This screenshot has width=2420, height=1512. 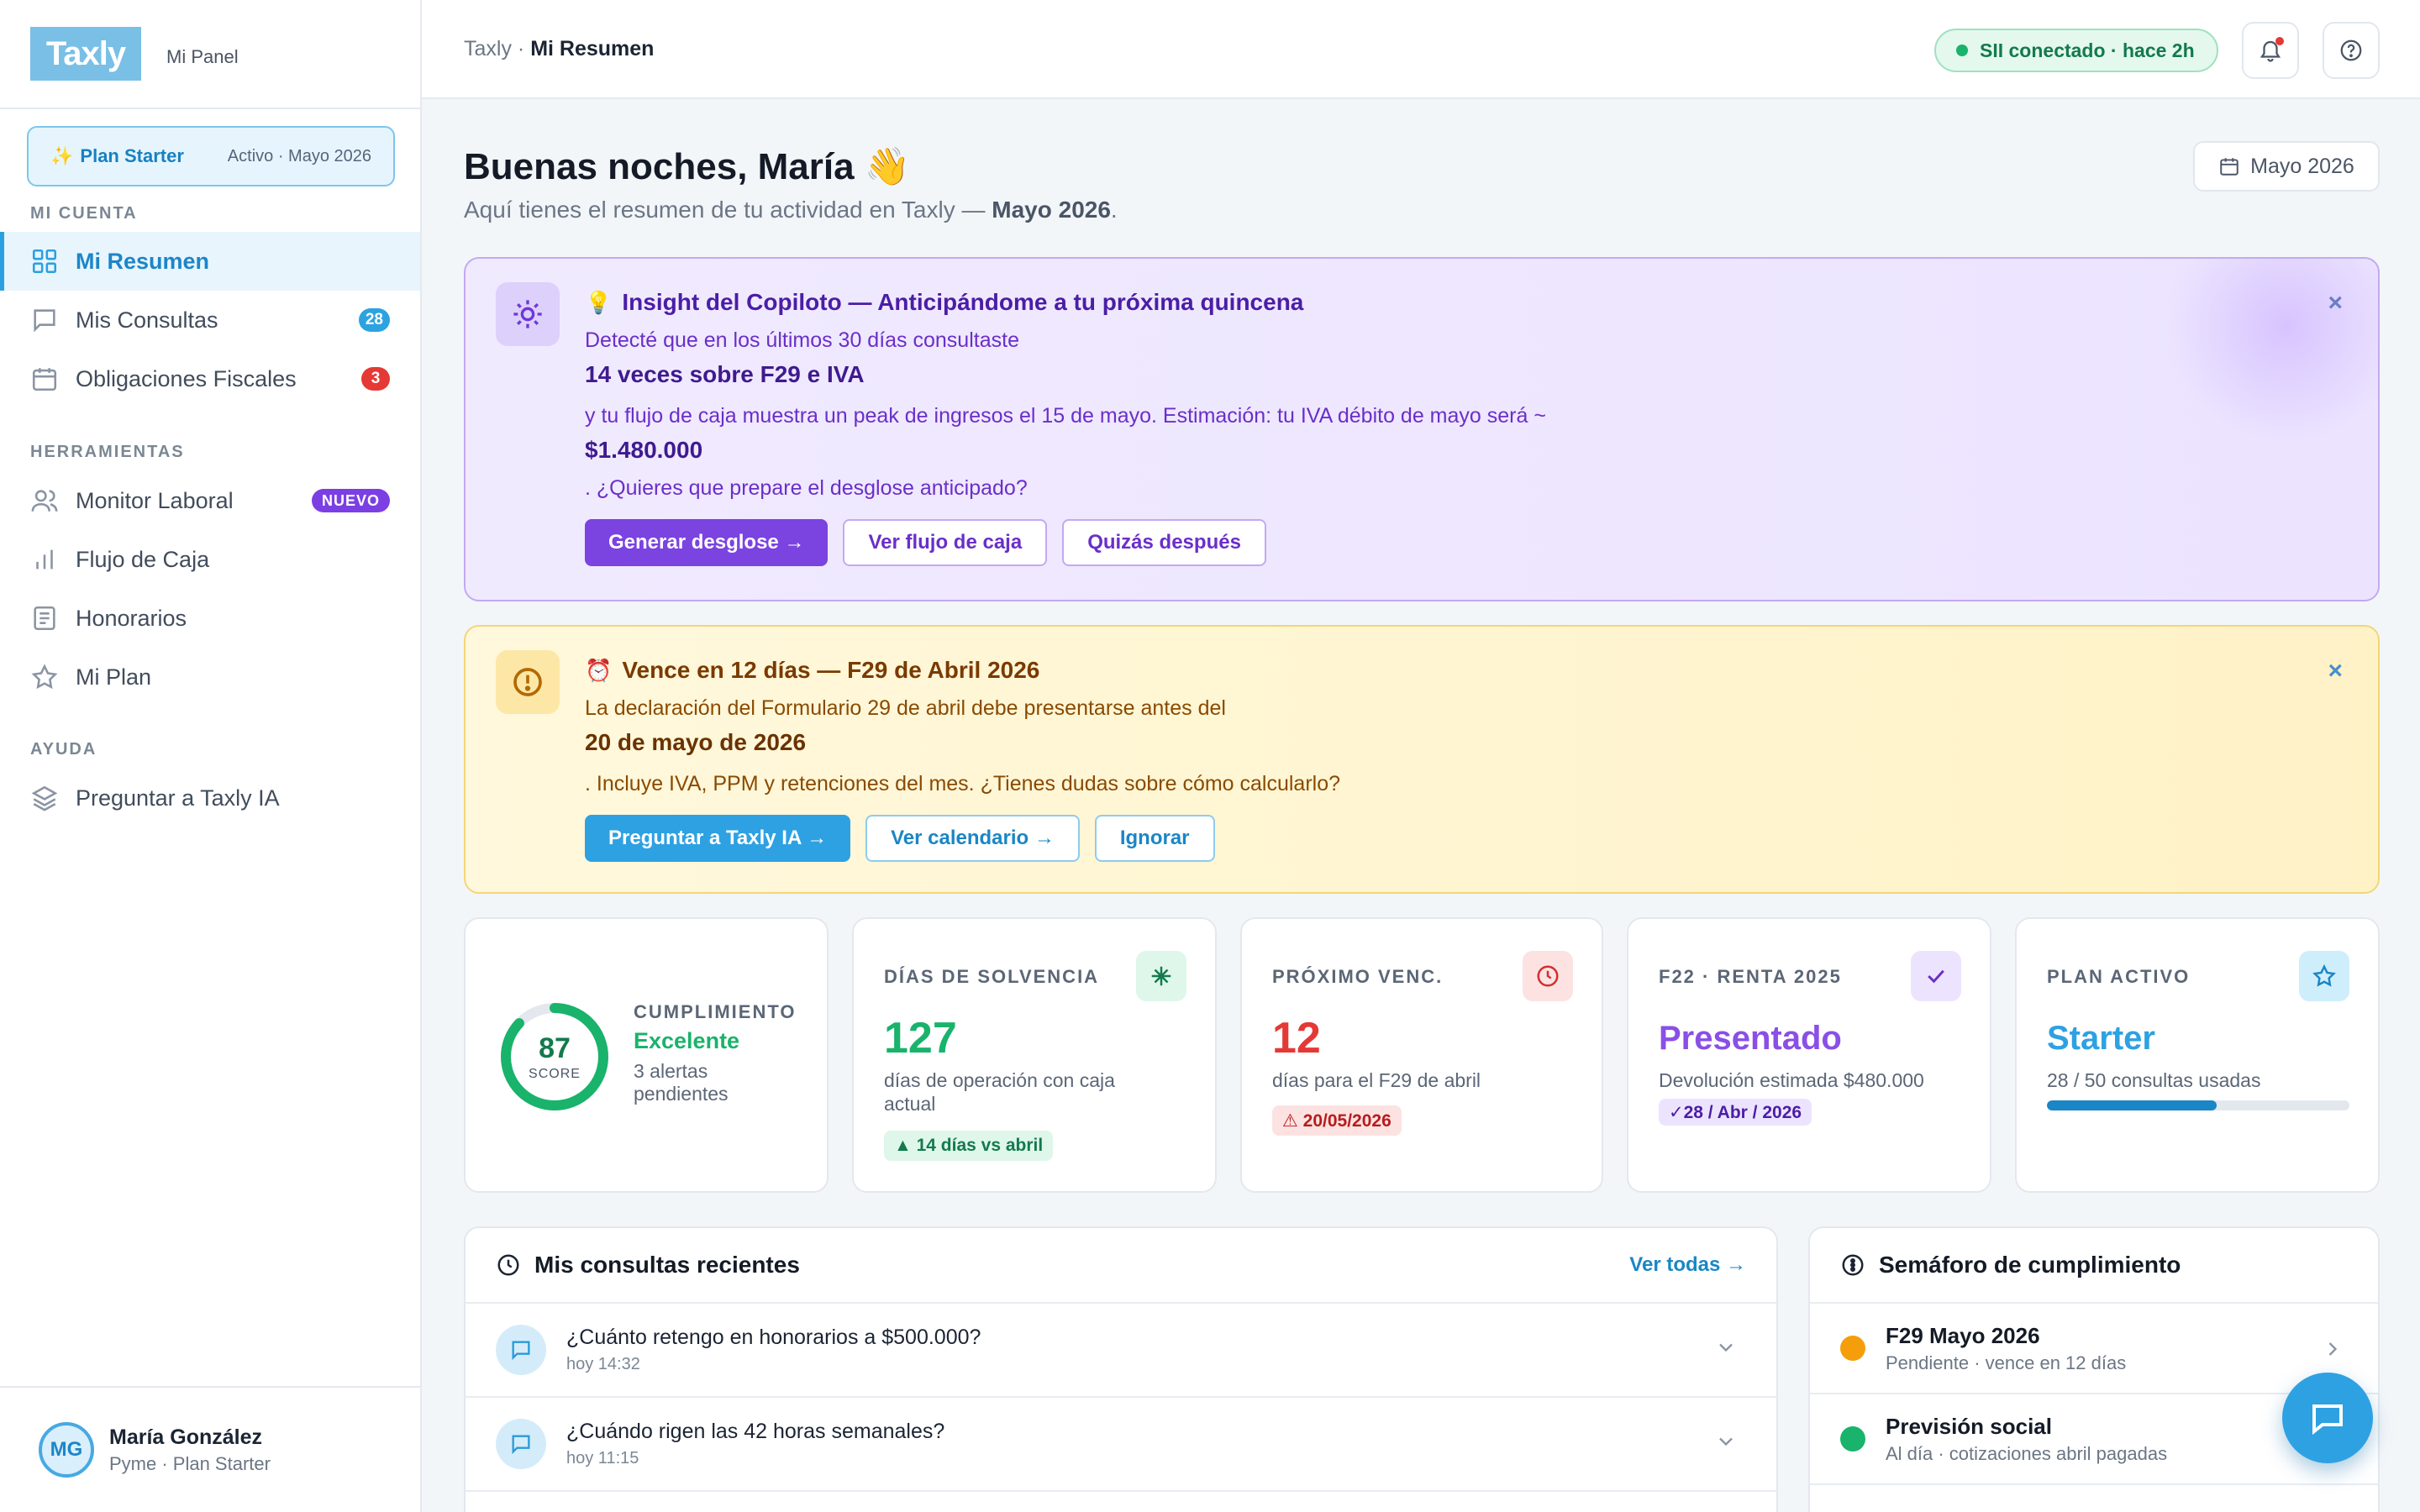 I want to click on ignore-button: Ignorar, so click(x=1154, y=838).